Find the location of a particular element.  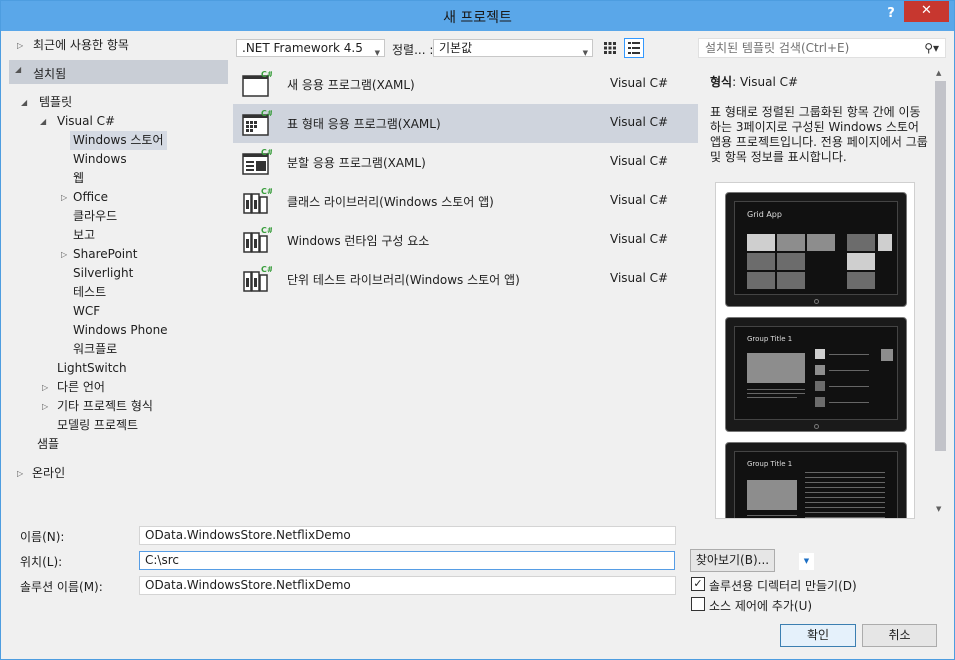

template-row-blank-app: C# 새 응용 프로그램(XAML) Visual C# is located at coordinates (465, 84).